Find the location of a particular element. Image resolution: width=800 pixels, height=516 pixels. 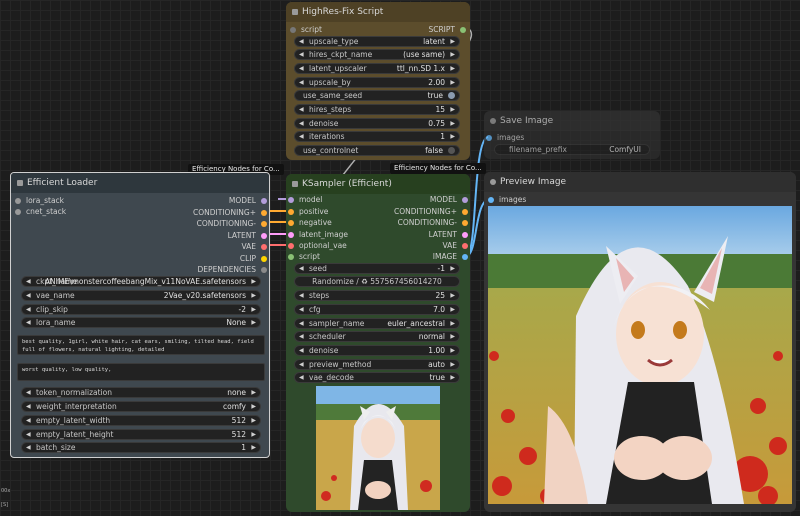

output-script: SCRIPT is located at coordinates (426, 29).